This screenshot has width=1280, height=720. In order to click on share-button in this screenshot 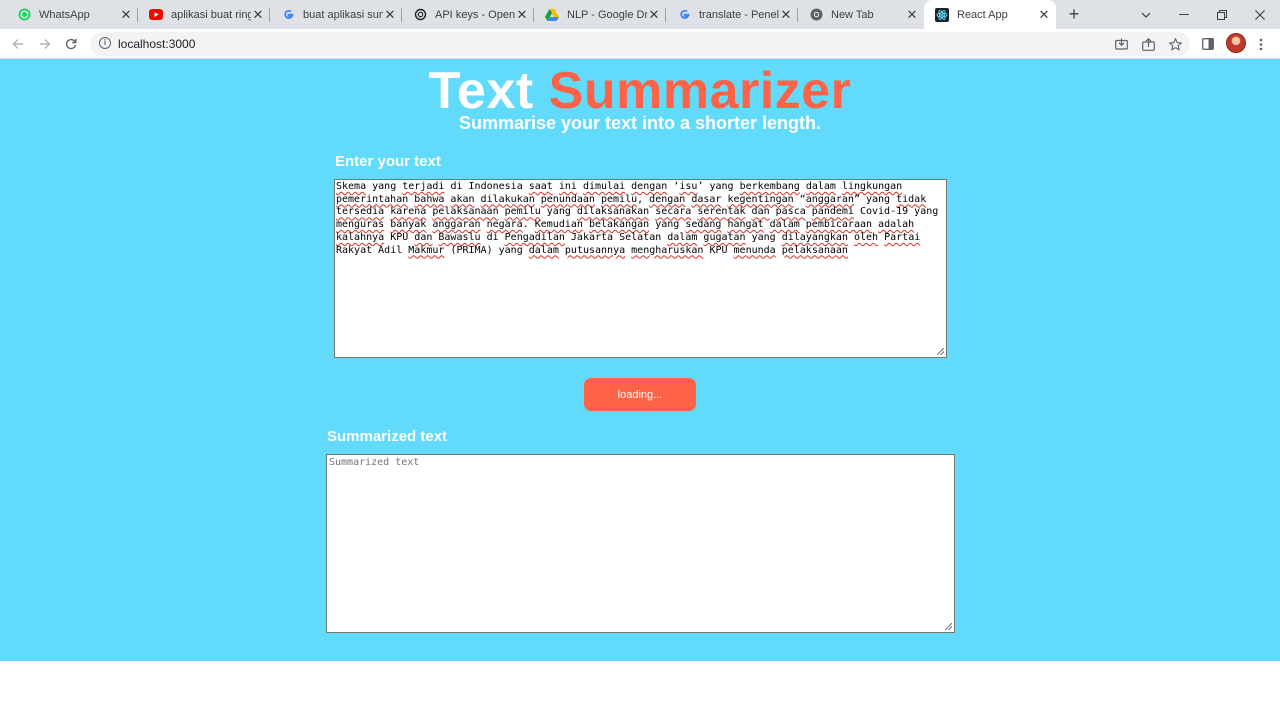, I will do `click(1148, 44)`.